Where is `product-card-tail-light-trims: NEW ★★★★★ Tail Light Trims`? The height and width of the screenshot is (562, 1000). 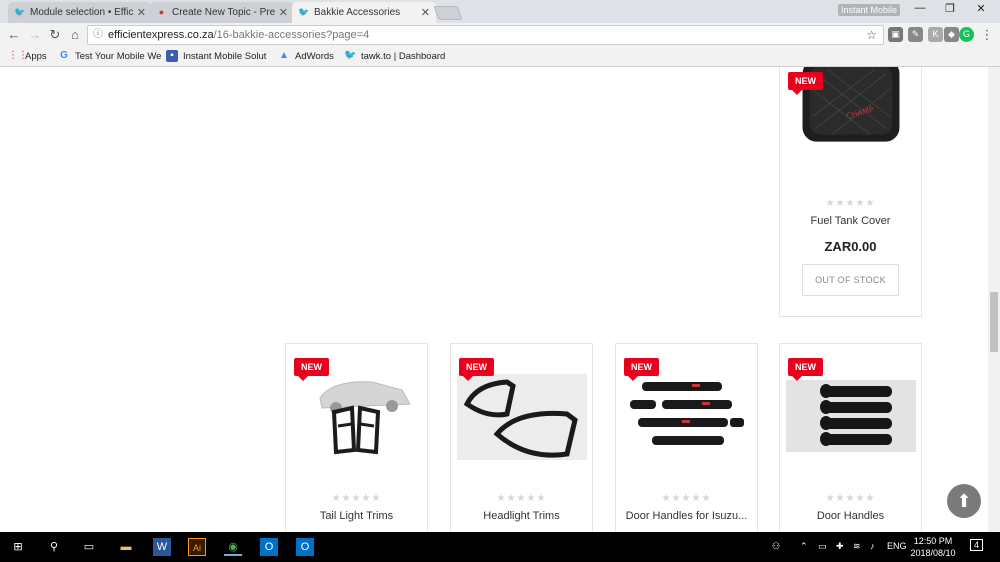 product-card-tail-light-trims: NEW ★★★★★ Tail Light Trims is located at coordinates (356, 437).